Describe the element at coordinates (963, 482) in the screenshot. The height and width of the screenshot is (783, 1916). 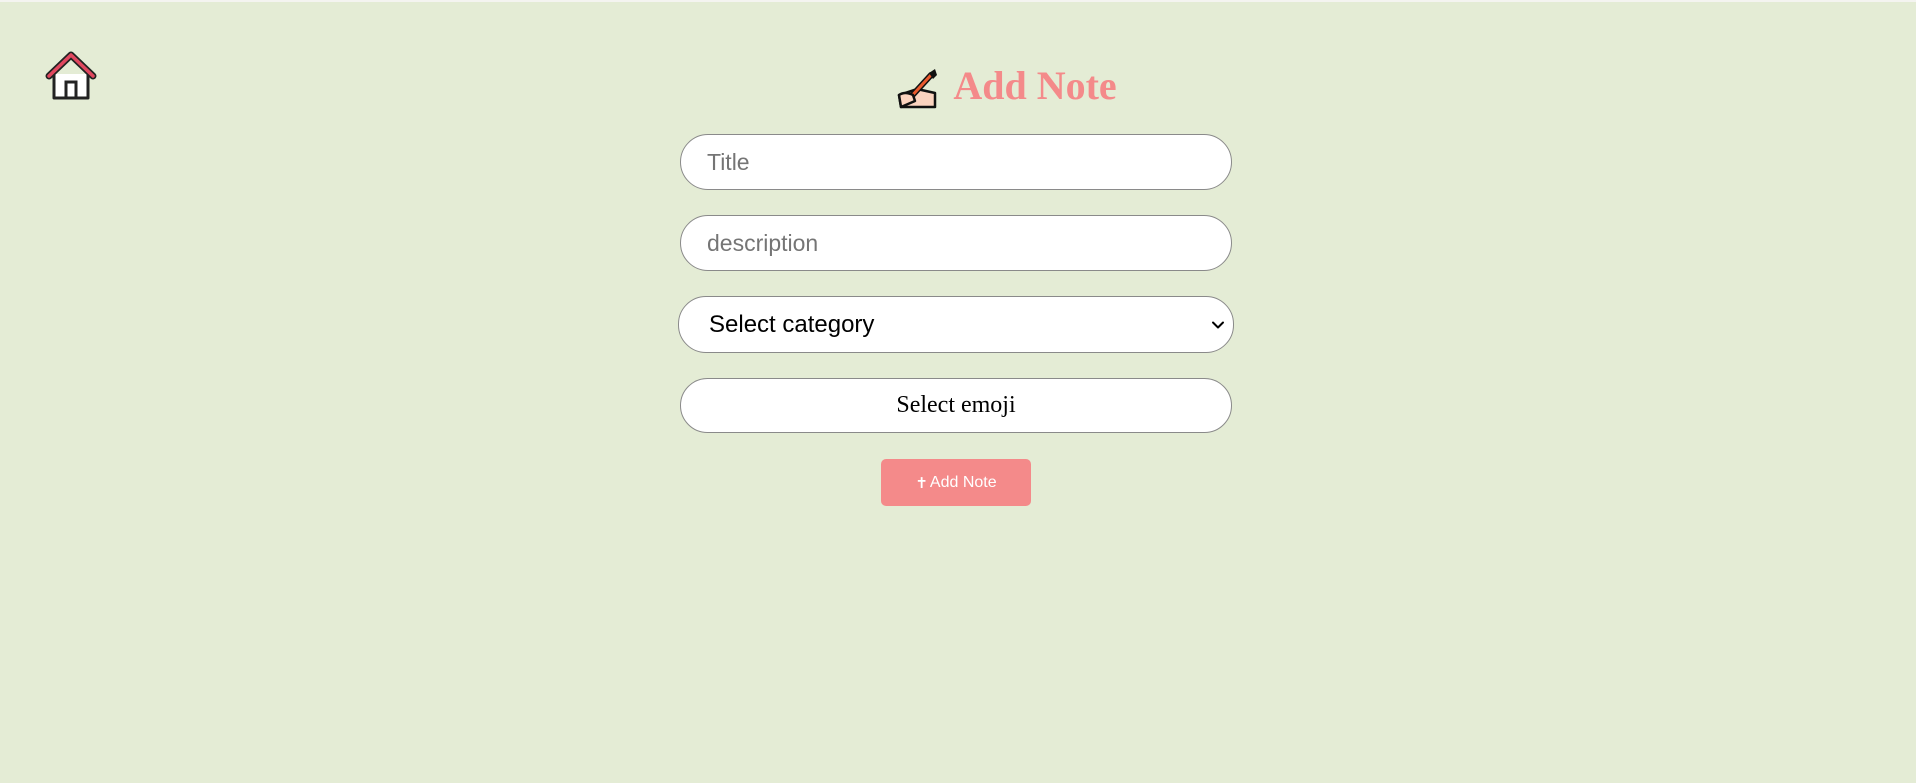
I see `add-note-label: Add Note` at that location.